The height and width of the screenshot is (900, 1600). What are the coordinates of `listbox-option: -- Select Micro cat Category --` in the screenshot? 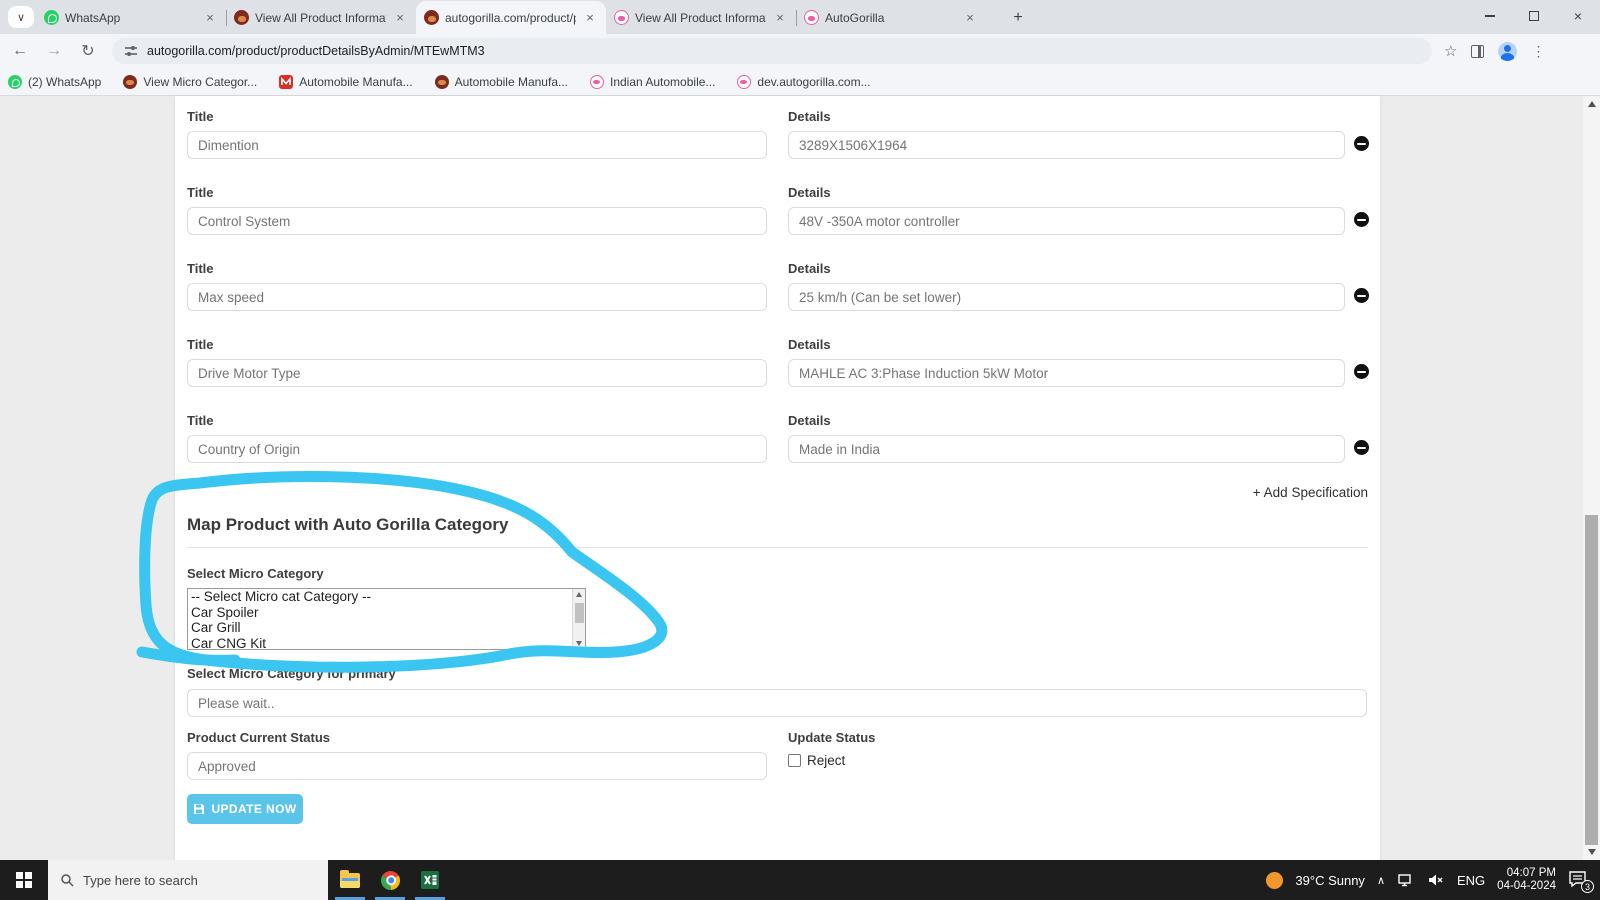 It's located at (386, 597).